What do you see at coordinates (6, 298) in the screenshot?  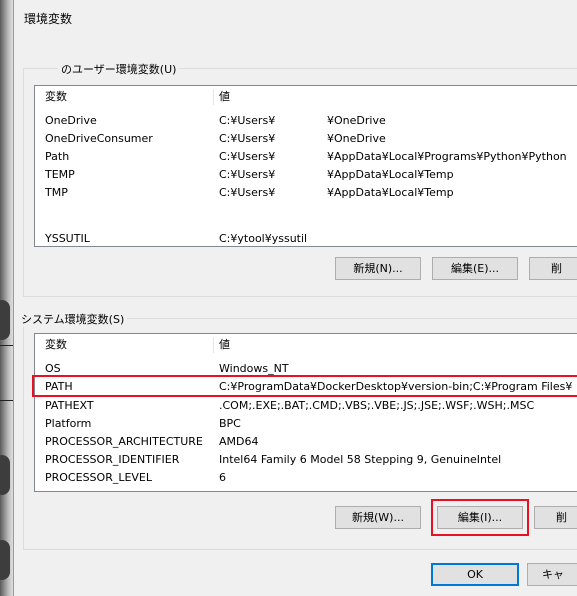 I see `background-window-edge` at bounding box center [6, 298].